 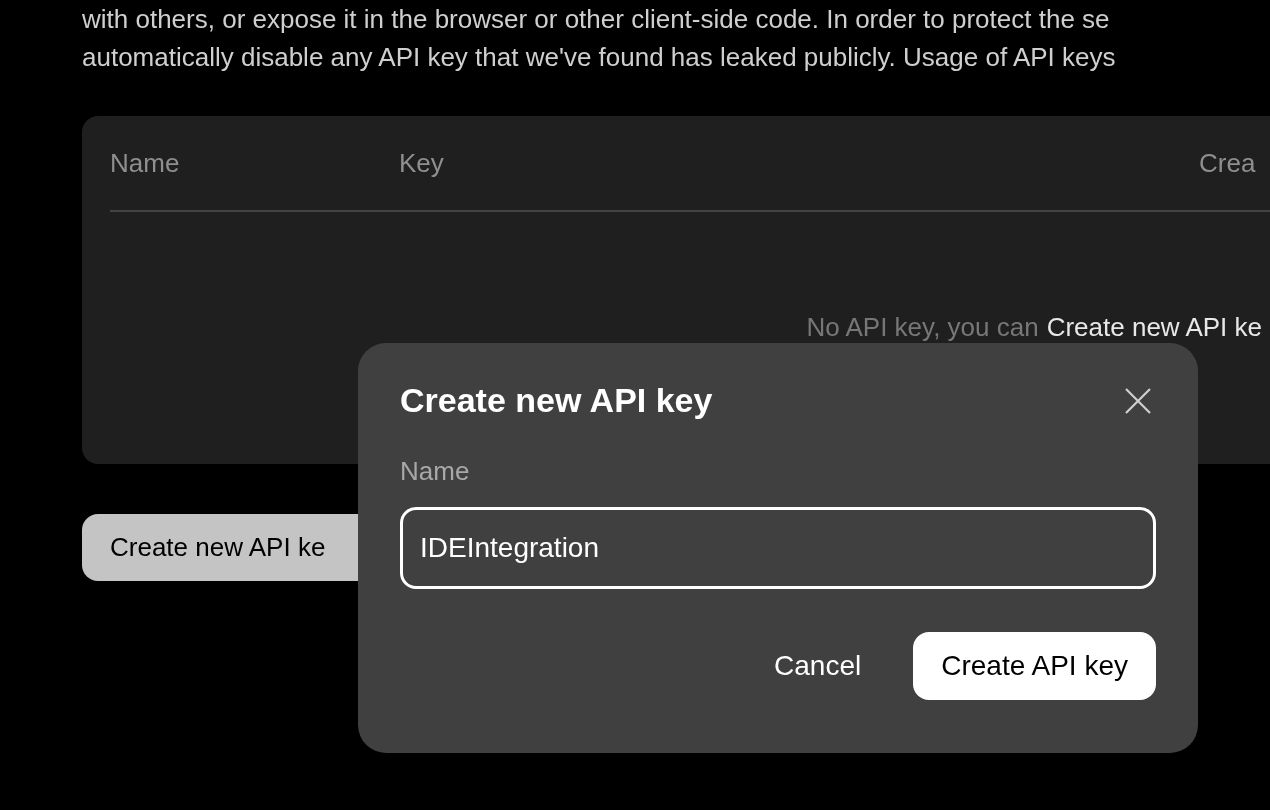 I want to click on column-header: Crea, so click(x=1227, y=163).